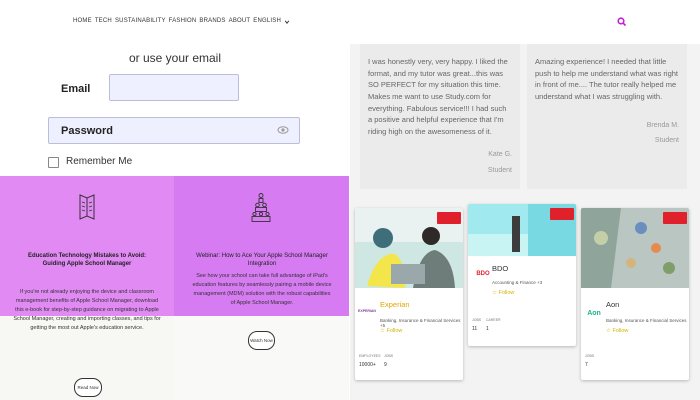  I want to click on remember-me-label: Remember Me, so click(99, 161).